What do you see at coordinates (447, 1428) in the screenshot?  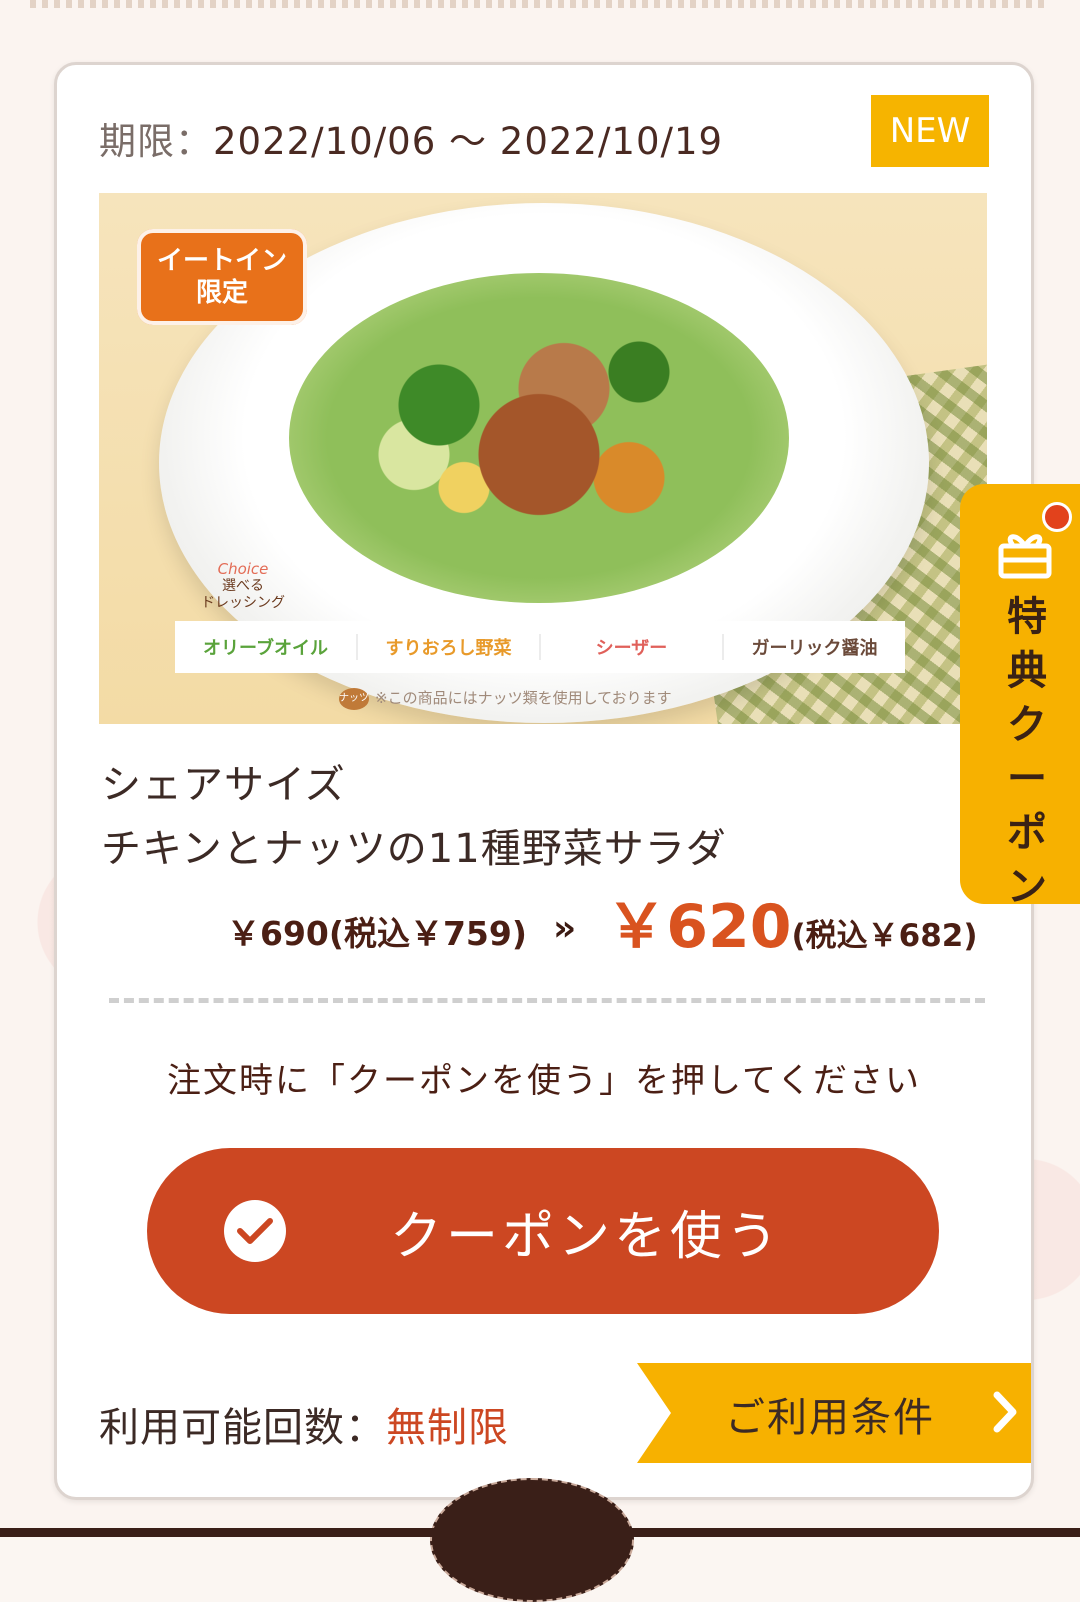 I see `usage-value: 無制限` at bounding box center [447, 1428].